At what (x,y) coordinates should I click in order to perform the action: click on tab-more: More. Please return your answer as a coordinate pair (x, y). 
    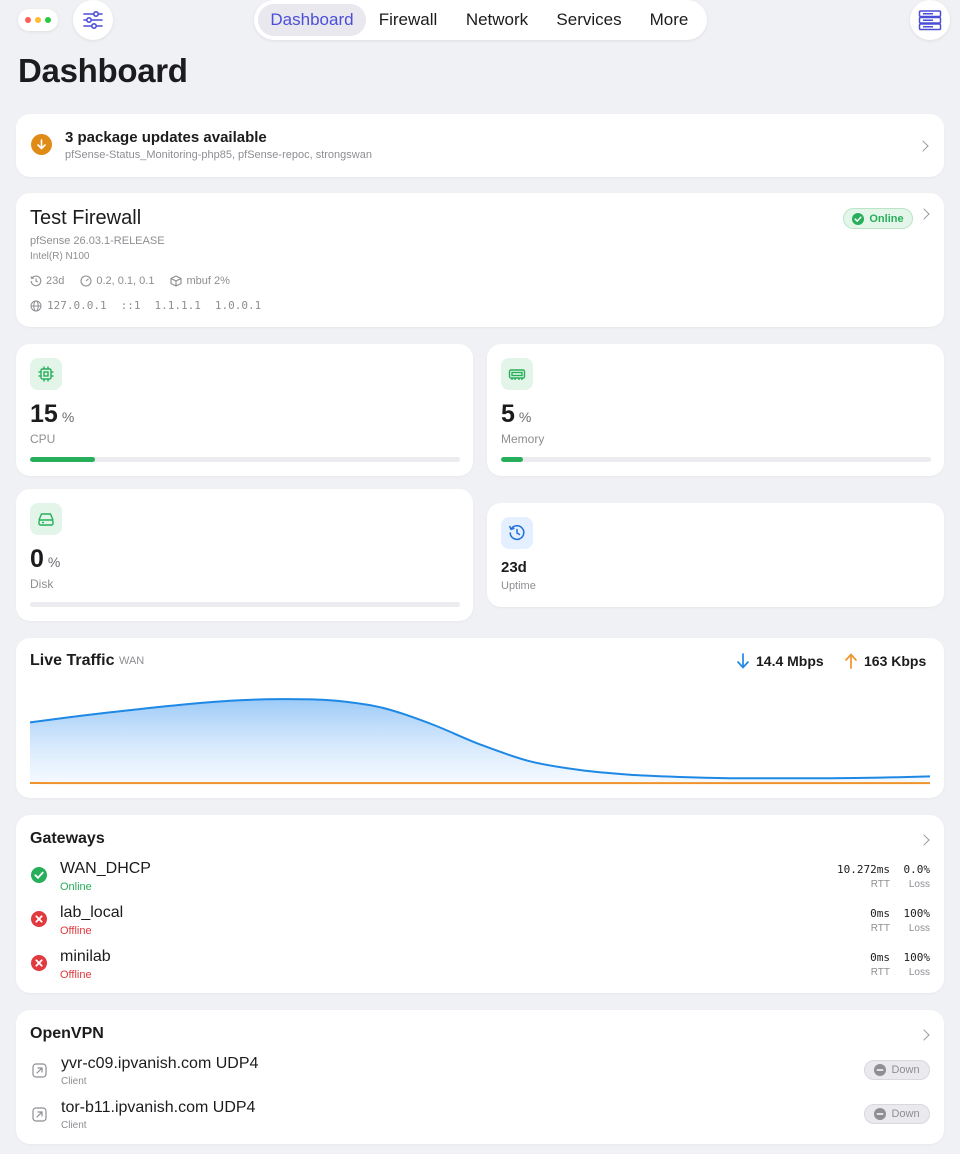
    Looking at the image, I should click on (669, 20).